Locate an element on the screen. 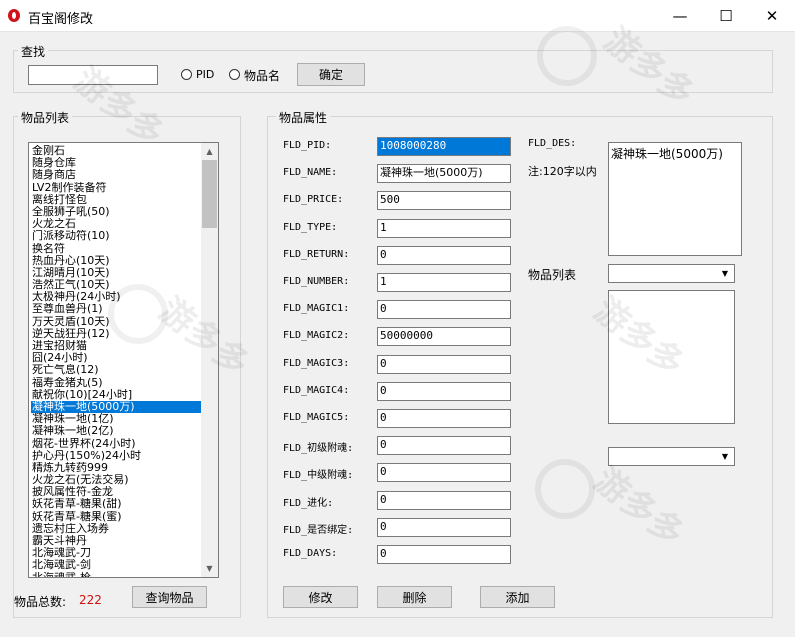  field-label: FLD_PID: is located at coordinates (307, 145).